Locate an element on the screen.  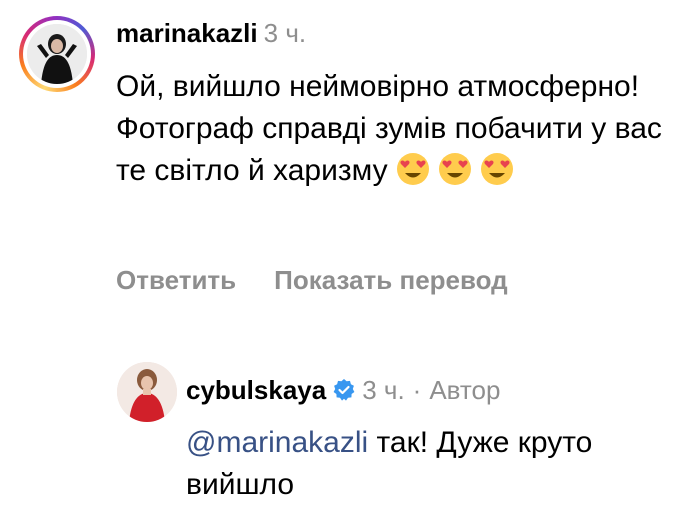
reply-timestamp: 3 ч. is located at coordinates (383, 390).